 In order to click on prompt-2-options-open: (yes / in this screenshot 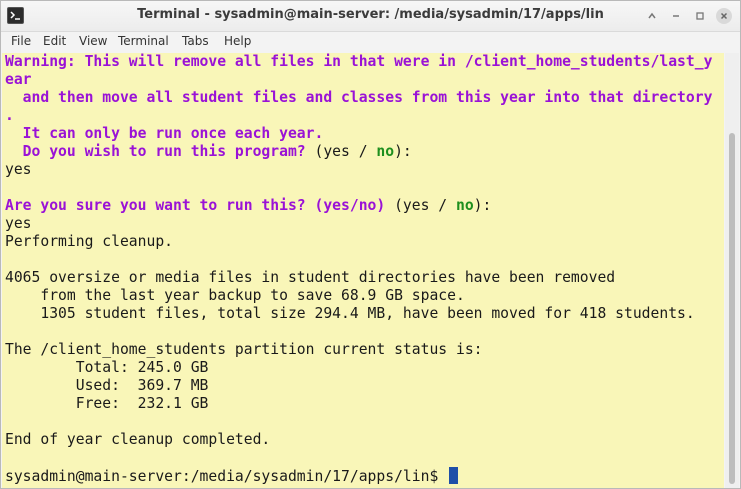, I will do `click(420, 205)`.